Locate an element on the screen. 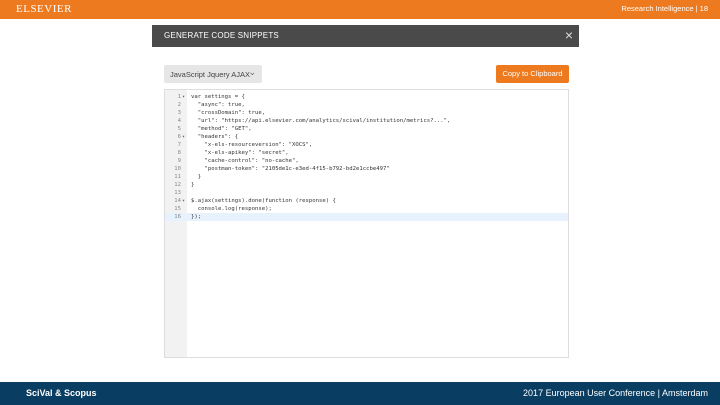  chevron-down-icon: ⌄ is located at coordinates (252, 72).